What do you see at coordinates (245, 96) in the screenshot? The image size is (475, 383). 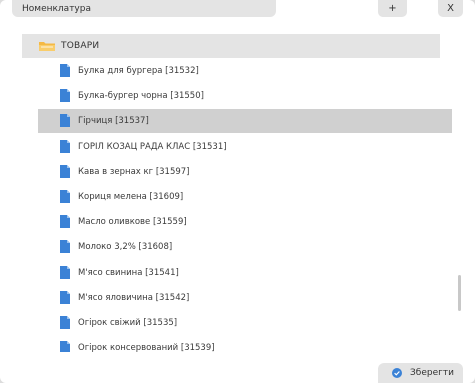 I see `list-item: Булка-бургер чорна [31550]` at bounding box center [245, 96].